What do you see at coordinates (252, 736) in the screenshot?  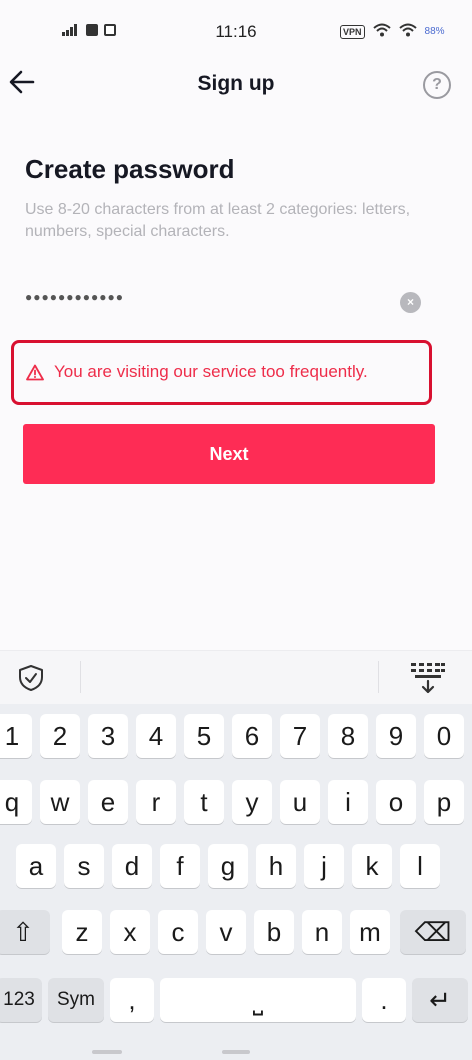 I see `key-6: 6` at bounding box center [252, 736].